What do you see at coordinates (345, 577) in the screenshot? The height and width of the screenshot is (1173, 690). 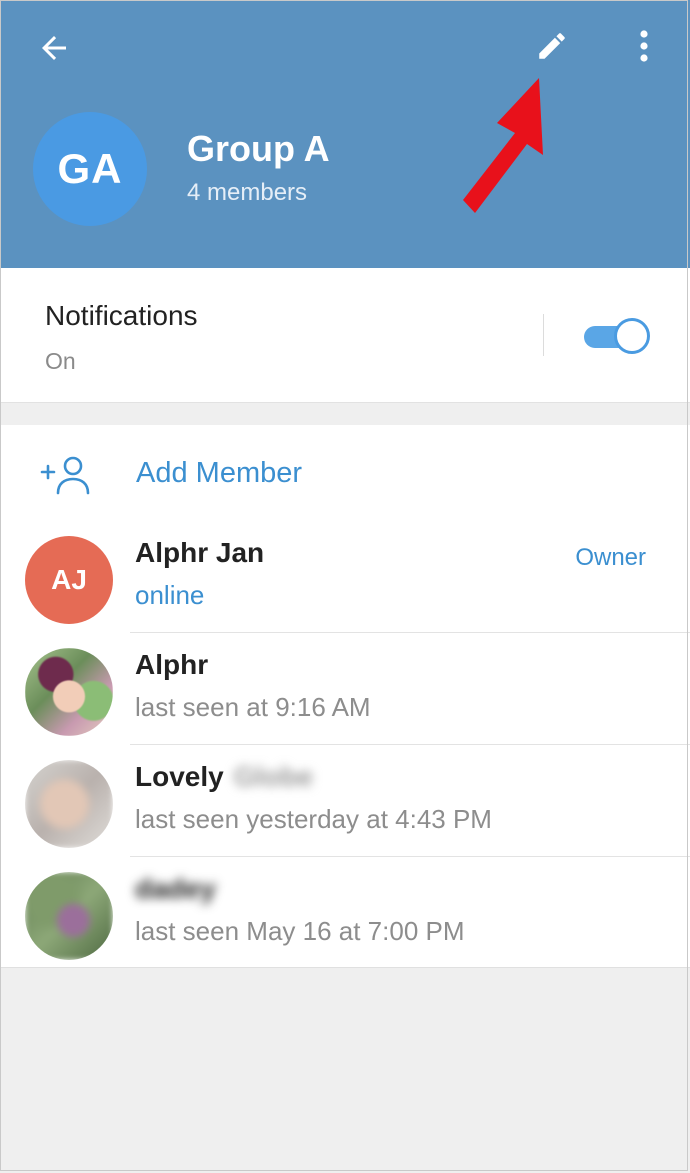 I see `member-row: AJ Alphr Jan online Owner` at bounding box center [345, 577].